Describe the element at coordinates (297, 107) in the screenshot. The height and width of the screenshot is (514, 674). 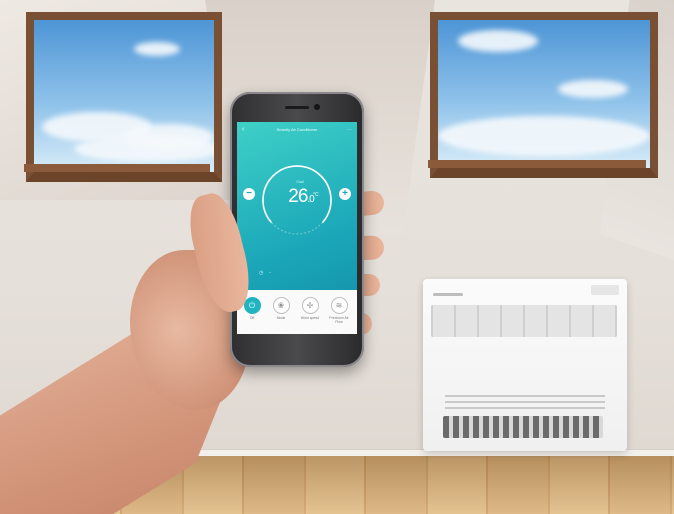
I see `speaker-grille` at that location.